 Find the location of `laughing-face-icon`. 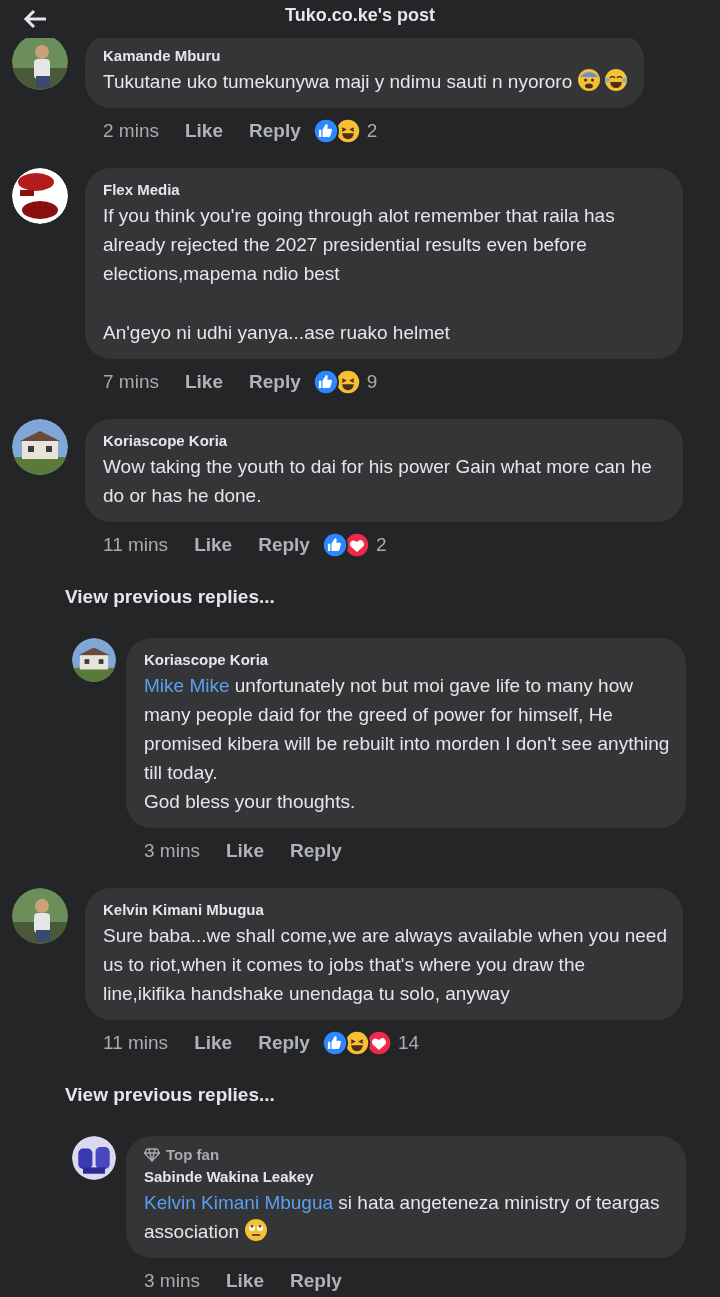

laughing-face-icon is located at coordinates (616, 80).